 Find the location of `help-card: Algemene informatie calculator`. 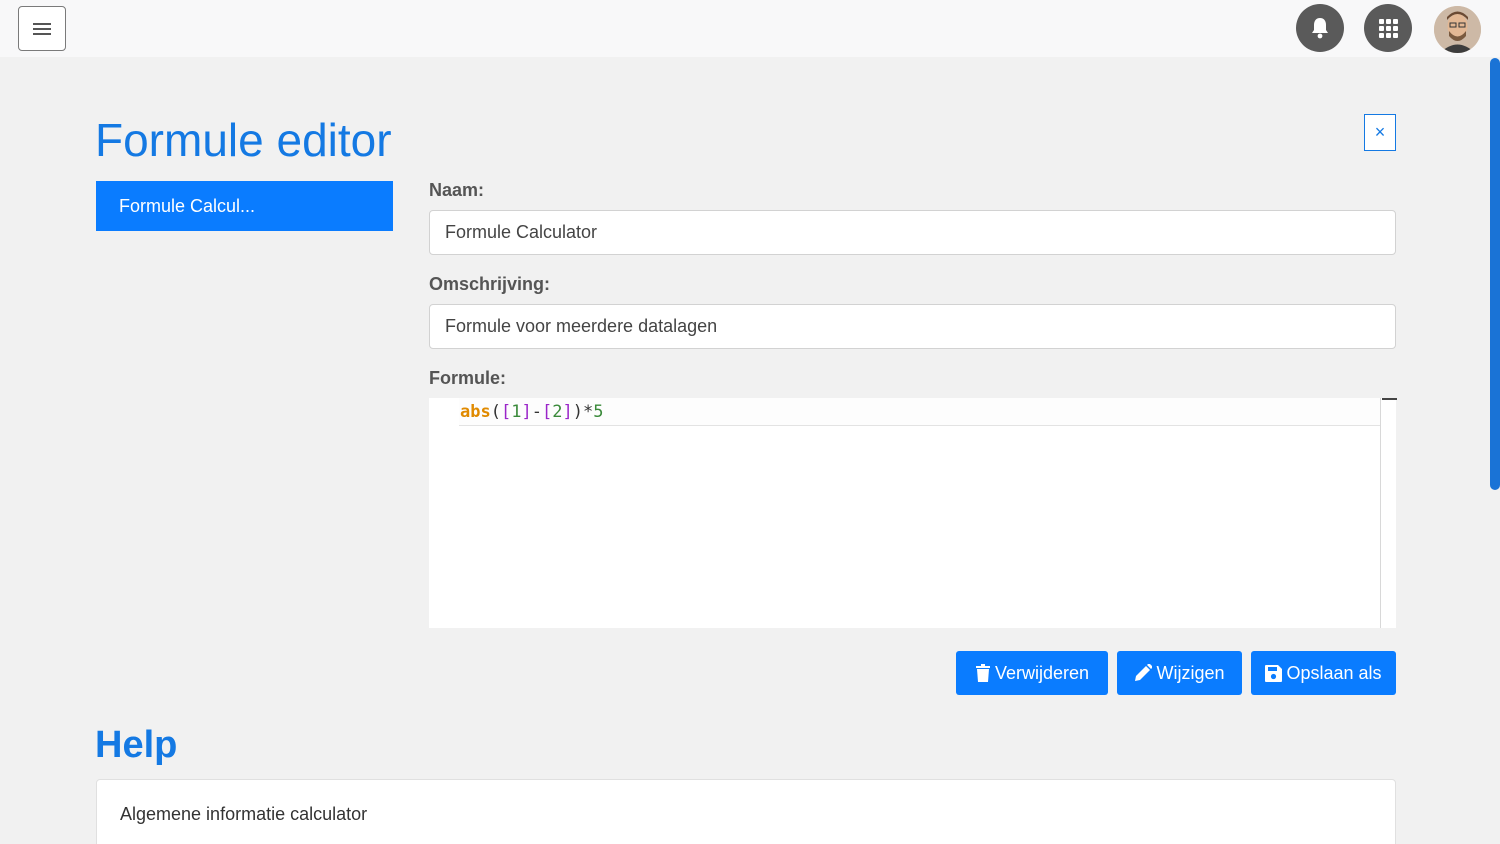

help-card: Algemene informatie calculator is located at coordinates (746, 811).